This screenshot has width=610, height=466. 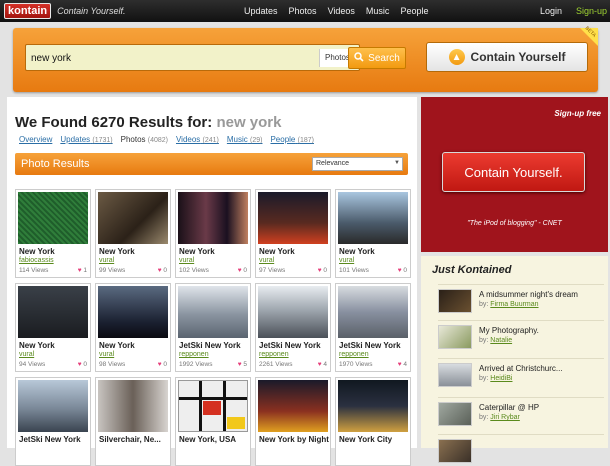 What do you see at coordinates (144, 139) in the screenshot?
I see `tab-photos: Photos (4082)` at bounding box center [144, 139].